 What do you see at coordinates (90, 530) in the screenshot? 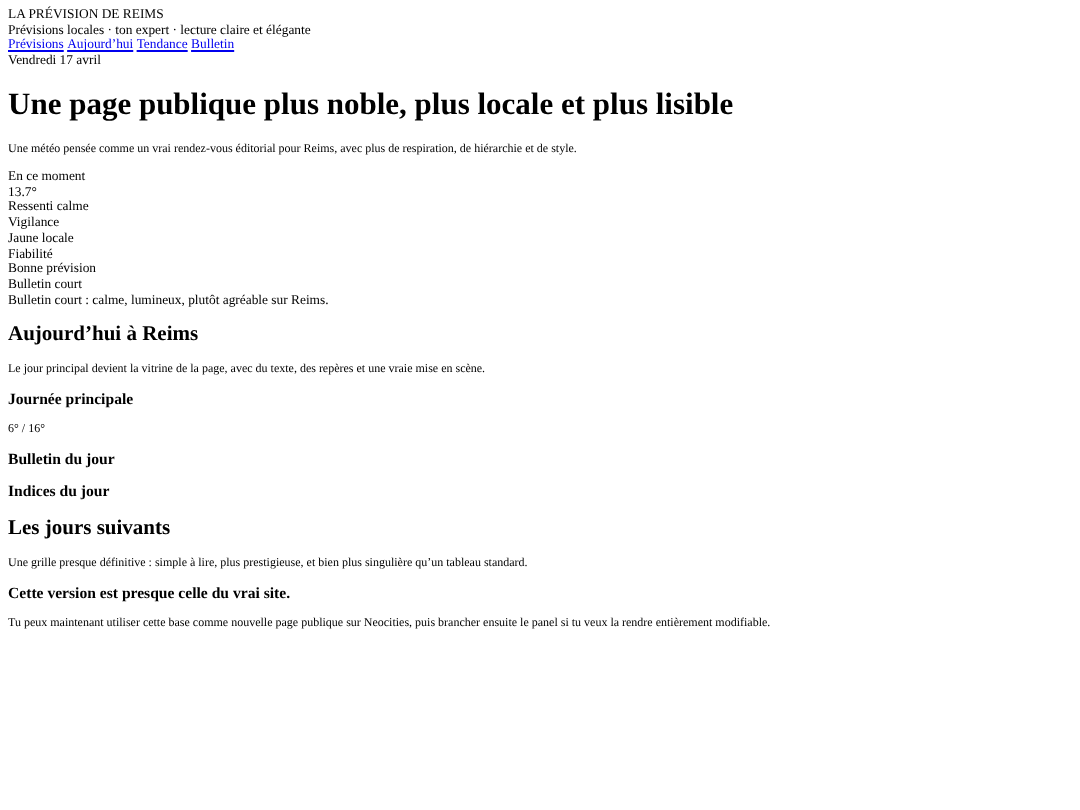
I see `section-heading: Les jours suivants` at bounding box center [90, 530].